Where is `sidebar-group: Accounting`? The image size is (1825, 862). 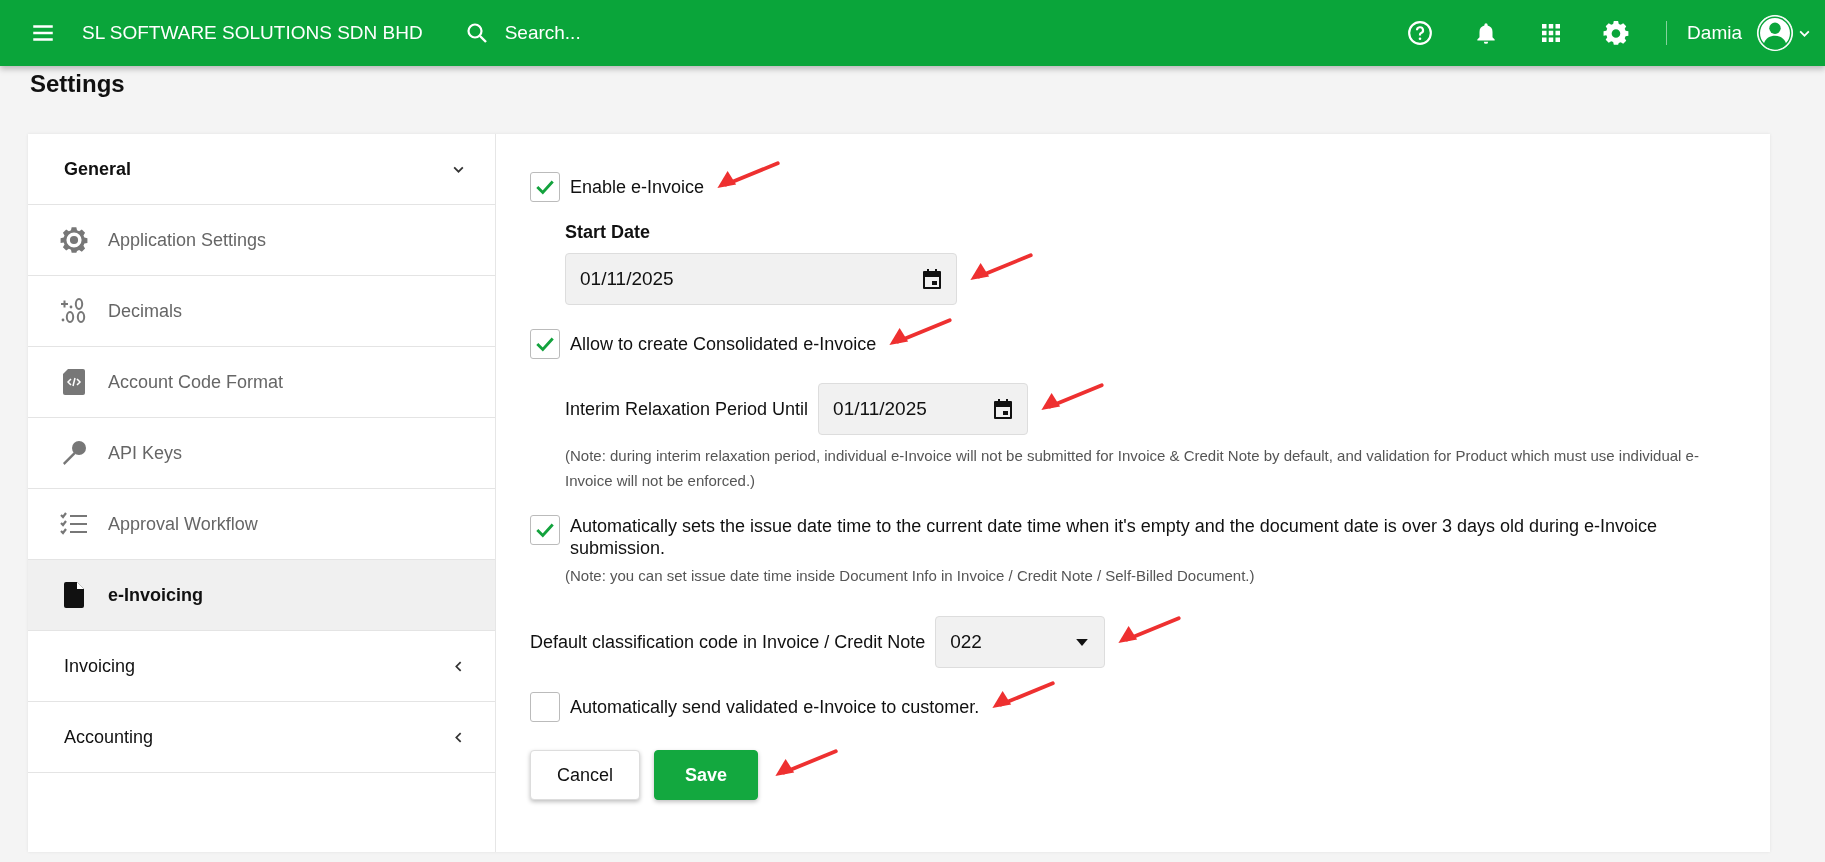 sidebar-group: Accounting is located at coordinates (261, 737).